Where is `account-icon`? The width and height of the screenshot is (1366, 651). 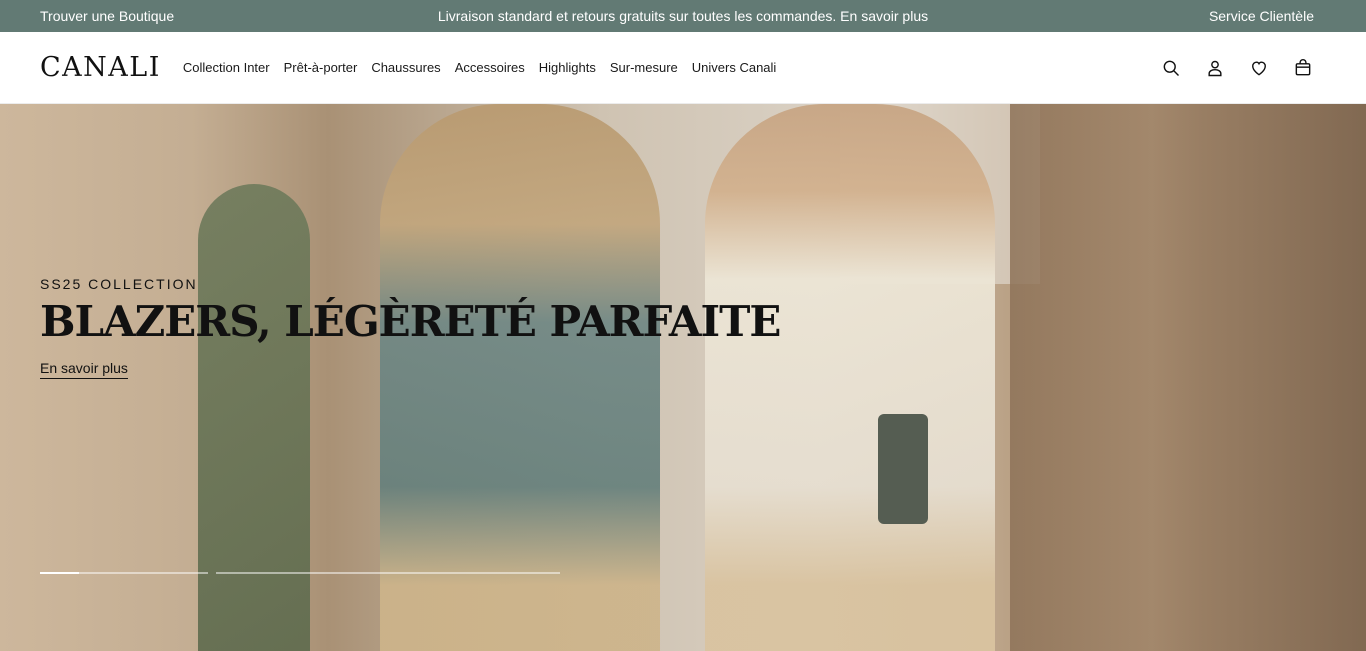 account-icon is located at coordinates (1215, 68).